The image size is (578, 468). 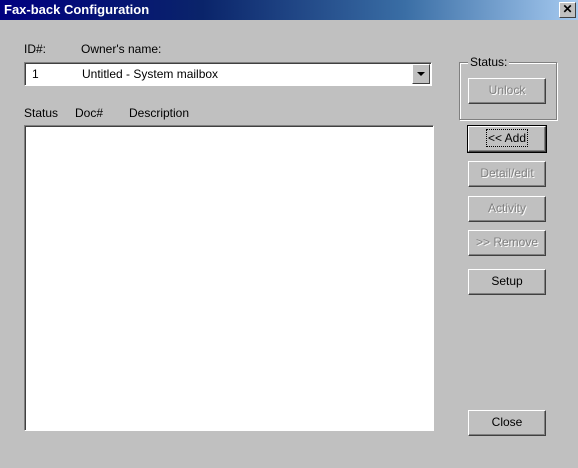 What do you see at coordinates (89, 113) in the screenshot?
I see `column-header-doc: Doc#` at bounding box center [89, 113].